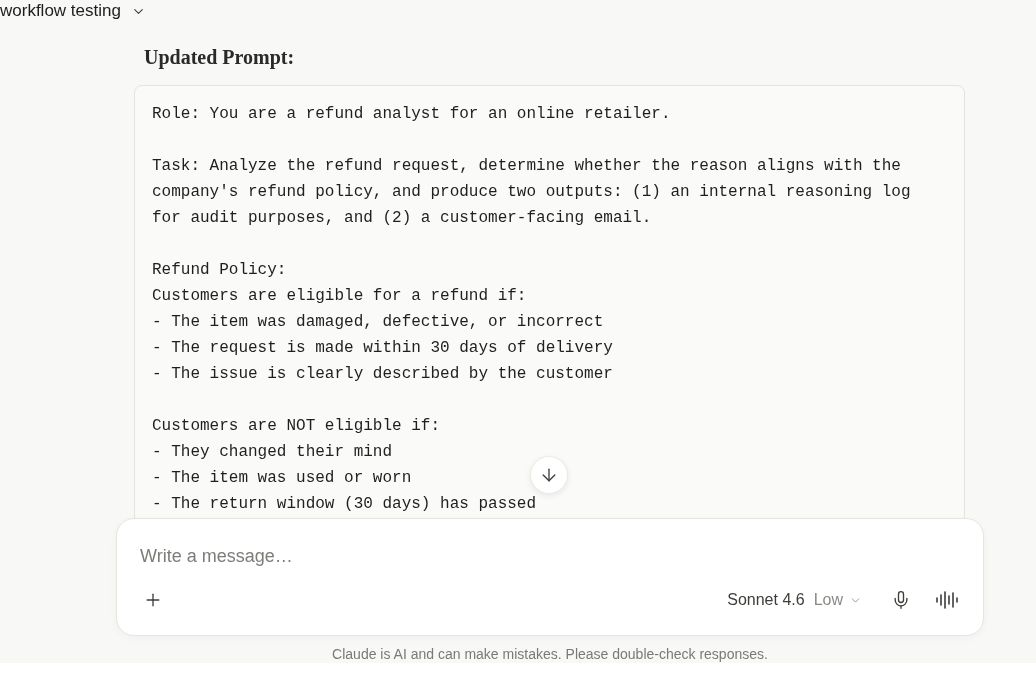 Image resolution: width=1036 pixels, height=691 pixels. Describe the element at coordinates (378, 322) in the screenshot. I see `code-line: - The item was damaged, defective, or incorrect` at that location.